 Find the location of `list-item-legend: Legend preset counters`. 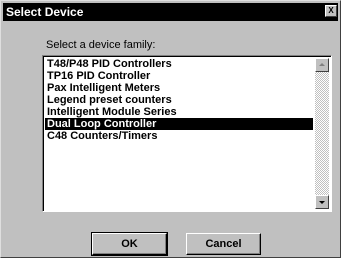

list-item-legend: Legend preset counters is located at coordinates (179, 100).